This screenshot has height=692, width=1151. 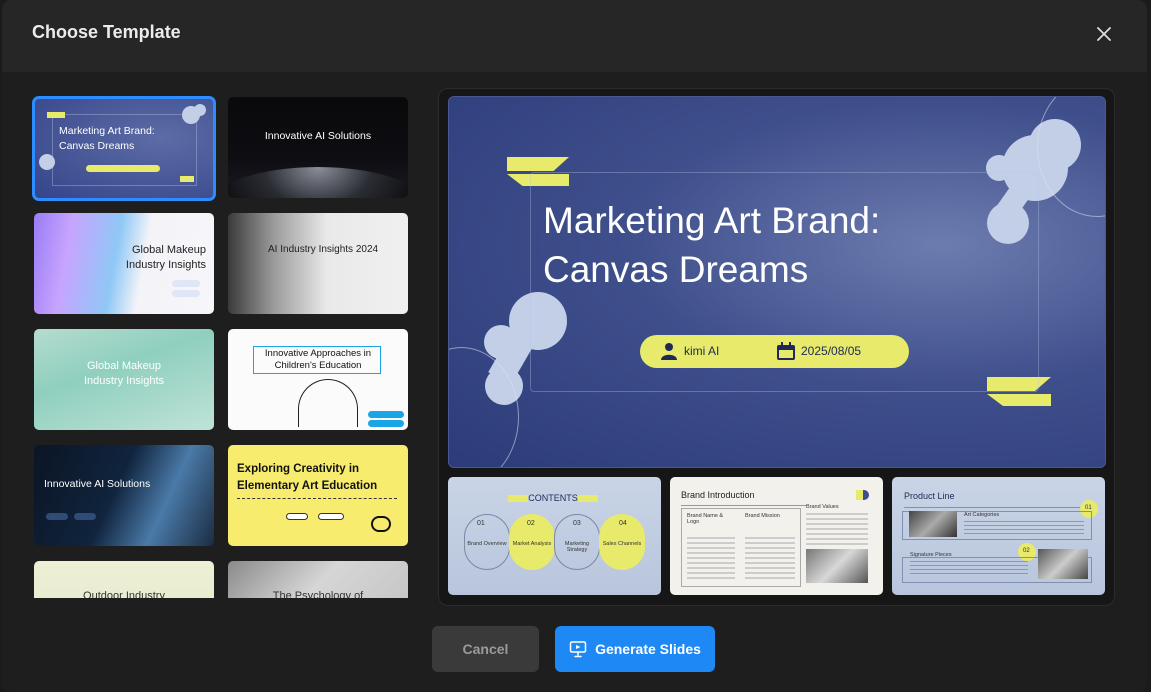 What do you see at coordinates (485, 649) in the screenshot?
I see `cancel-button: Cancel` at bounding box center [485, 649].